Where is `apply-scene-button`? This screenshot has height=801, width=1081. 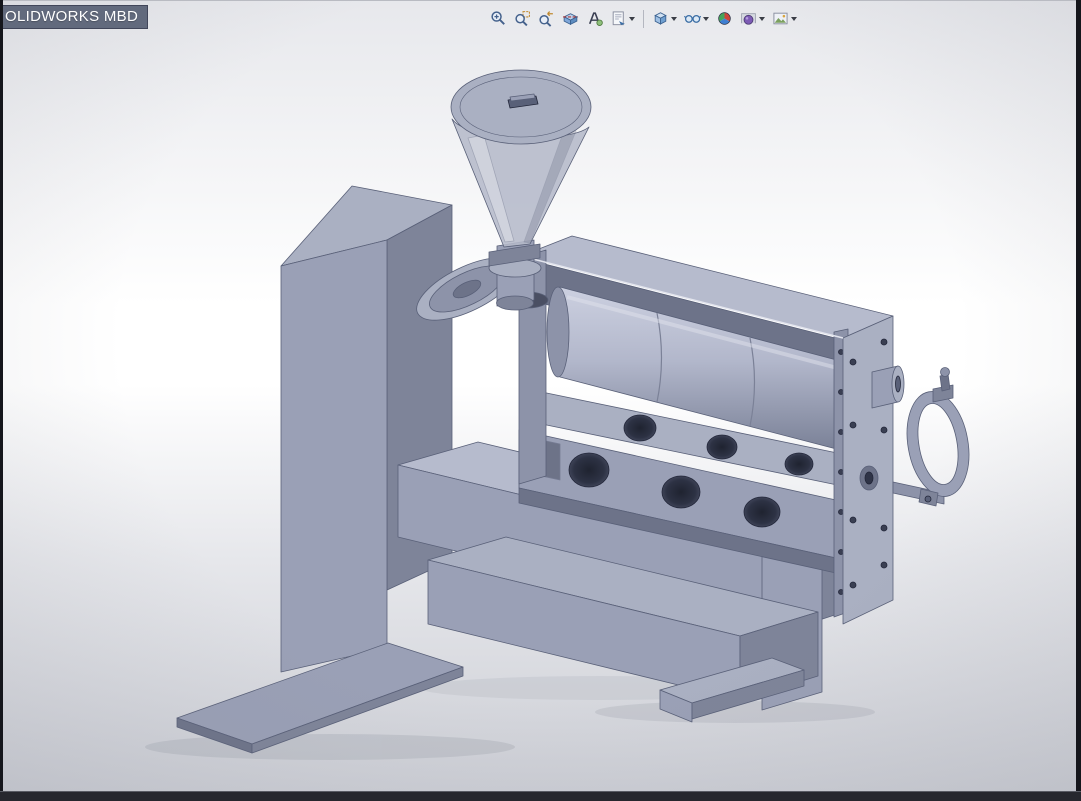
apply-scene-button is located at coordinates (752, 18).